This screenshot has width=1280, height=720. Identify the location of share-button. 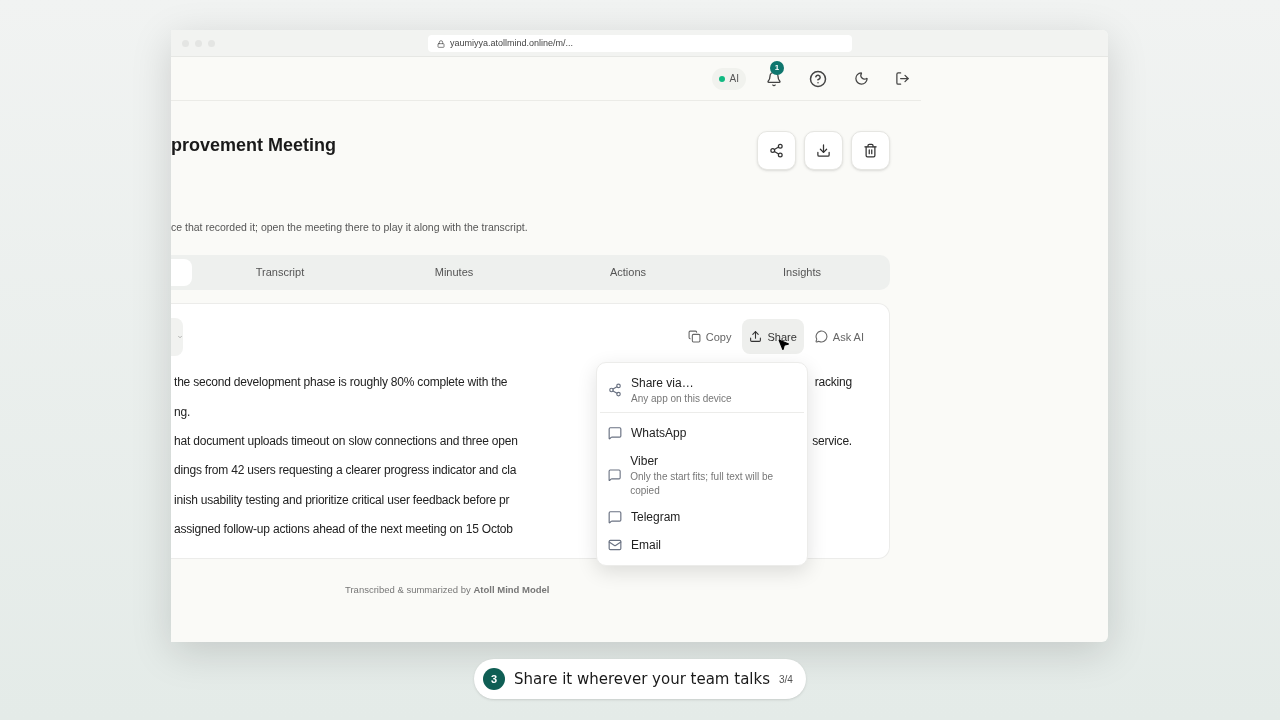
(776, 150).